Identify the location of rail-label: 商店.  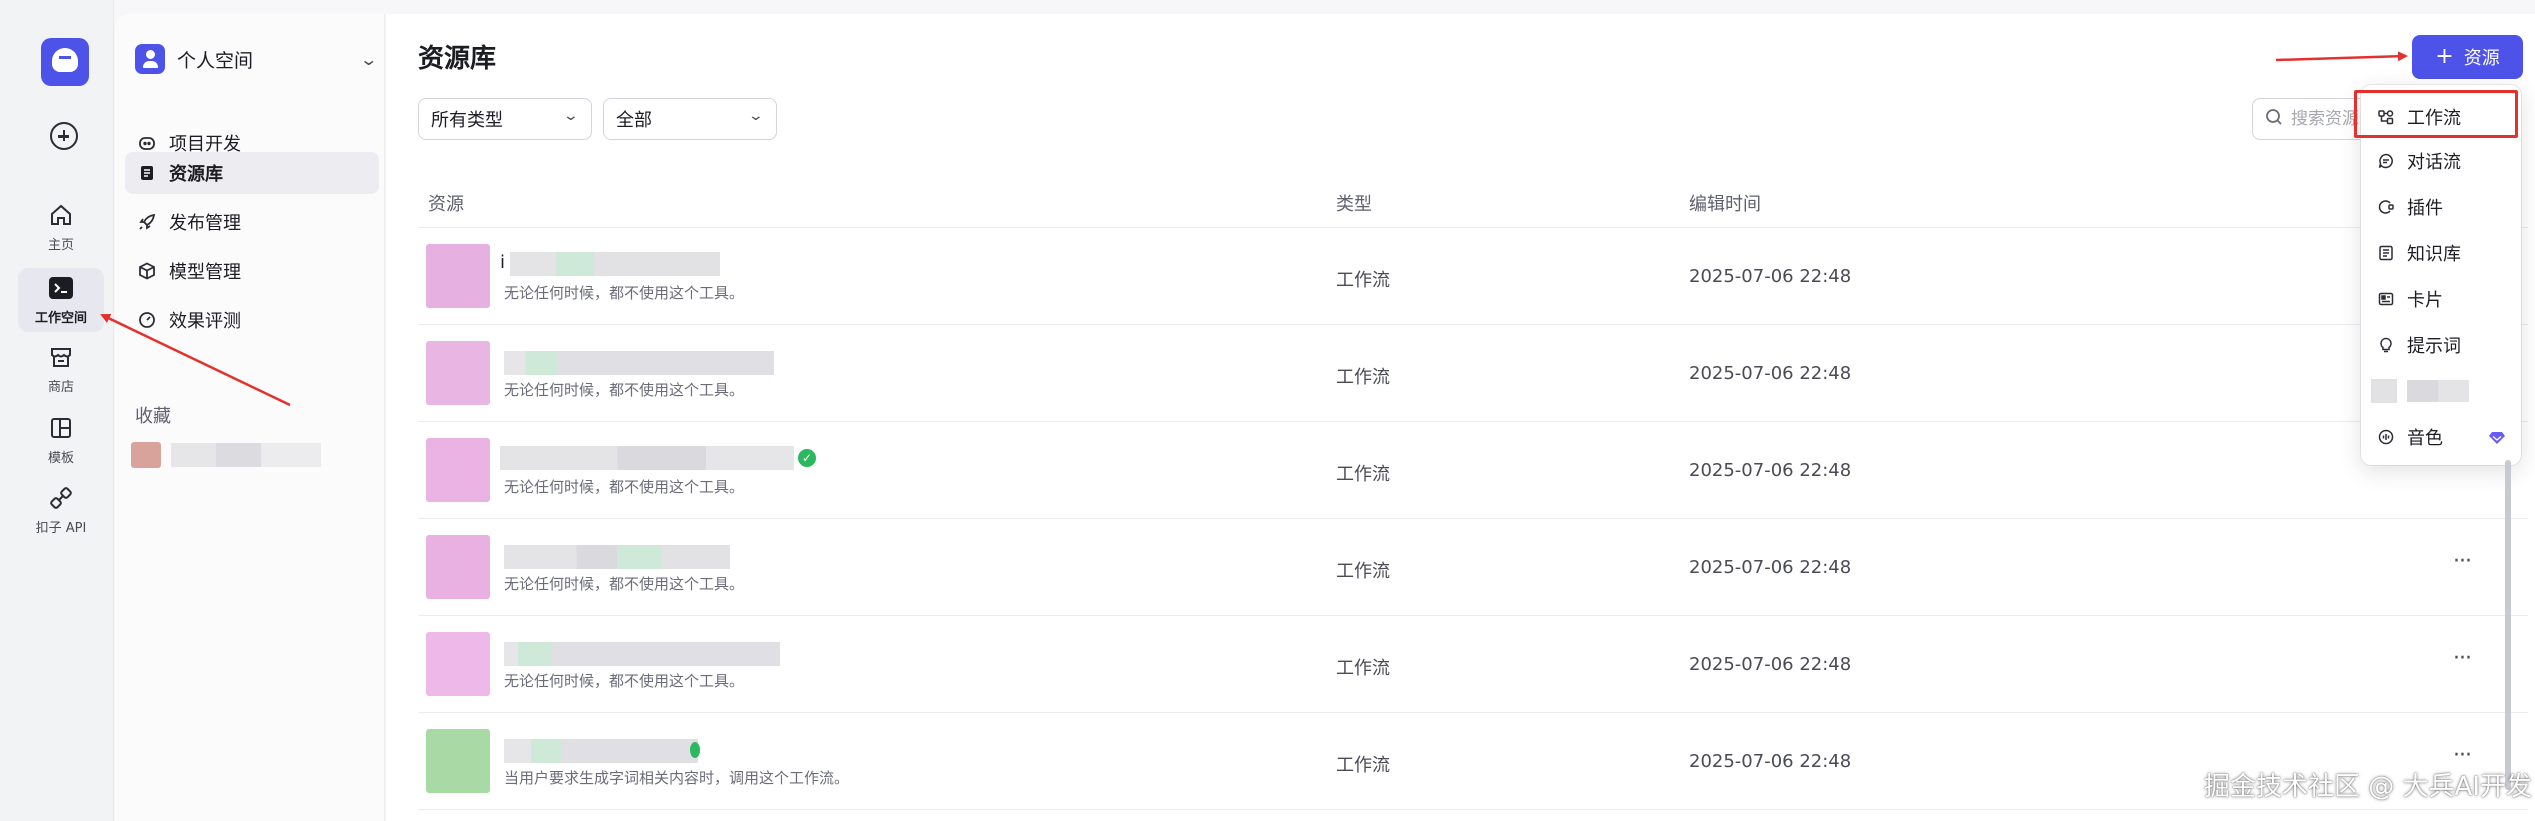
(60, 387).